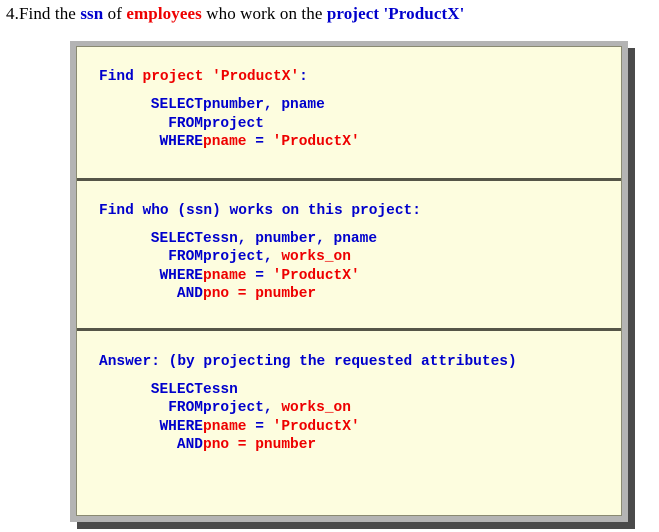 The width and height of the screenshot is (659, 532). Describe the element at coordinates (256, 210) in the screenshot. I see `section-2-heading-lead: Find who (ssn) works on this project` at that location.